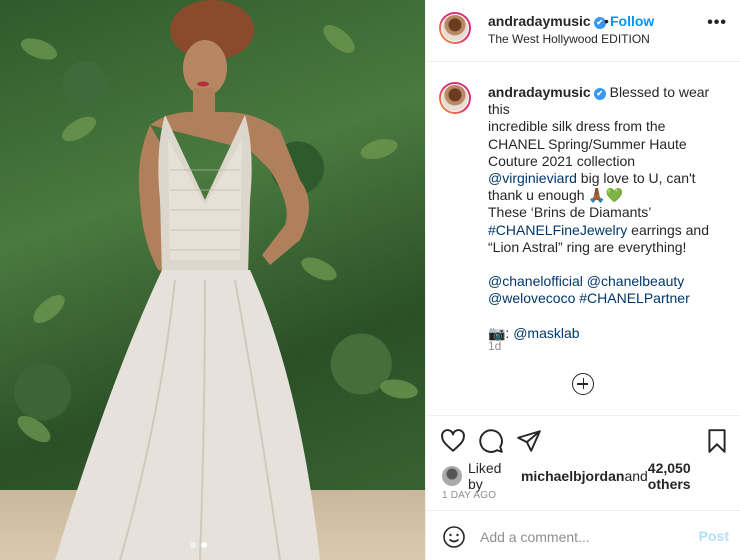  I want to click on caption-line: earrings and, so click(668, 229).